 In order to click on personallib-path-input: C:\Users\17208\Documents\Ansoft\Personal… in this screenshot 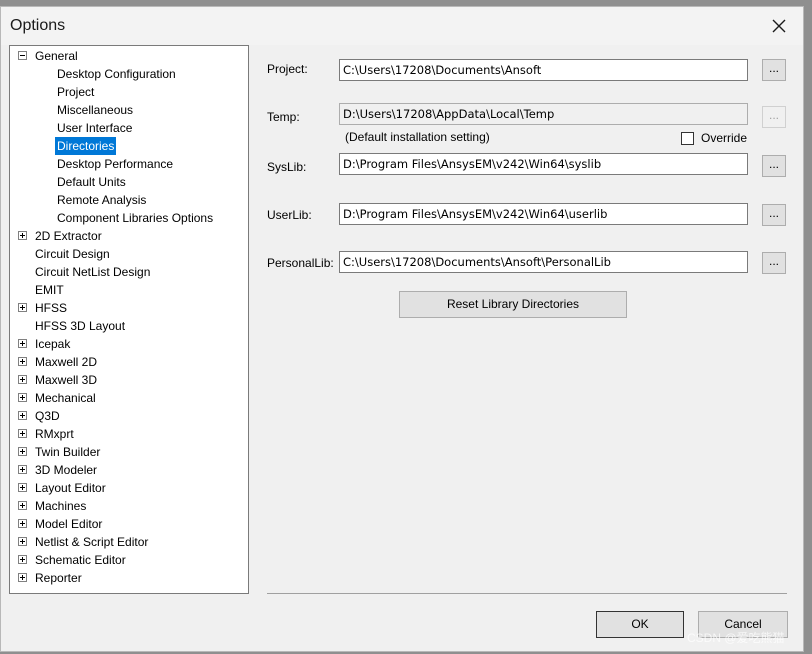, I will do `click(543, 262)`.